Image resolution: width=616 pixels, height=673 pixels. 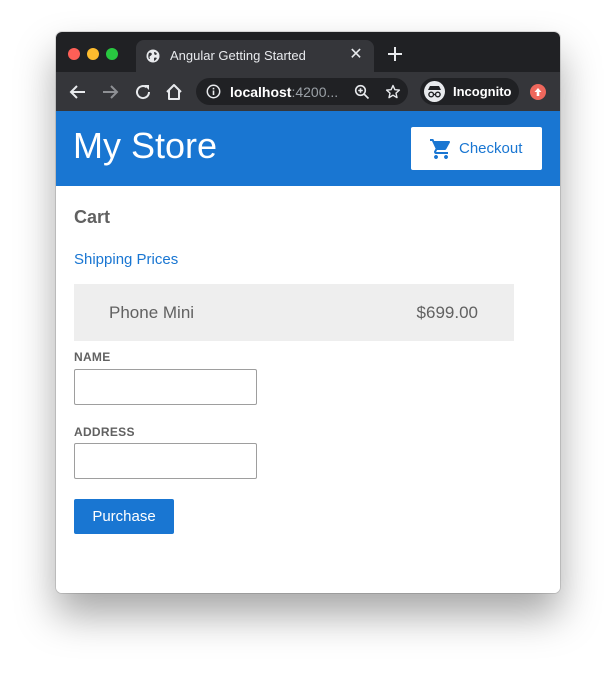 I want to click on maximize-window-button, so click(x=112, y=54).